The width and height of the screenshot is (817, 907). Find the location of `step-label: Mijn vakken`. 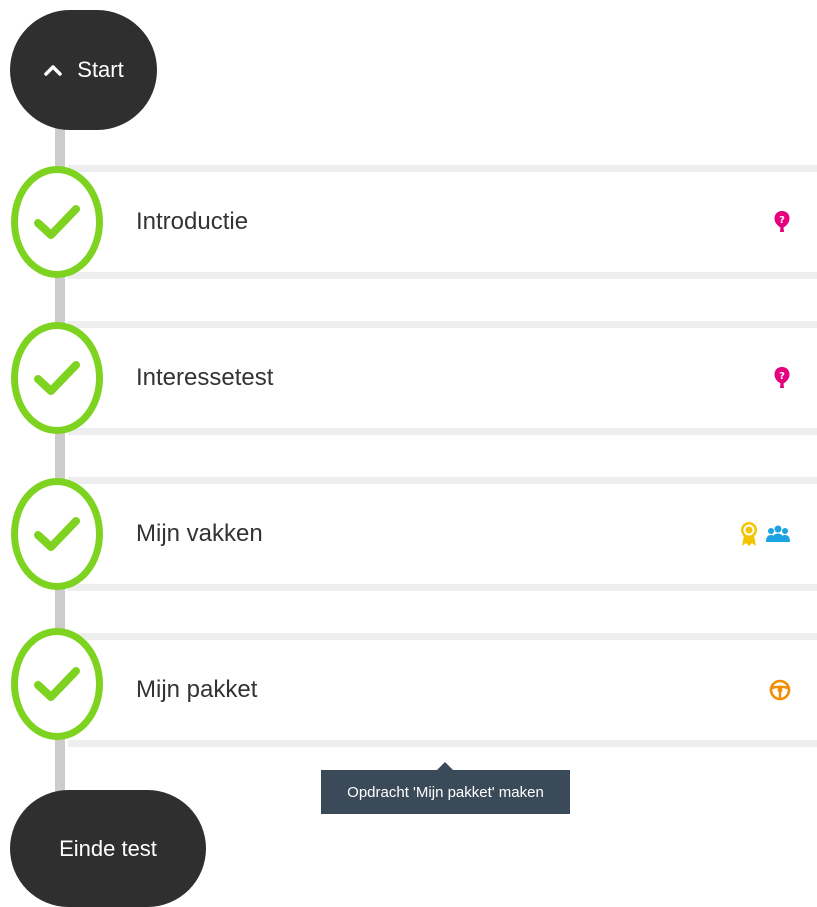

step-label: Mijn vakken is located at coordinates (199, 533).